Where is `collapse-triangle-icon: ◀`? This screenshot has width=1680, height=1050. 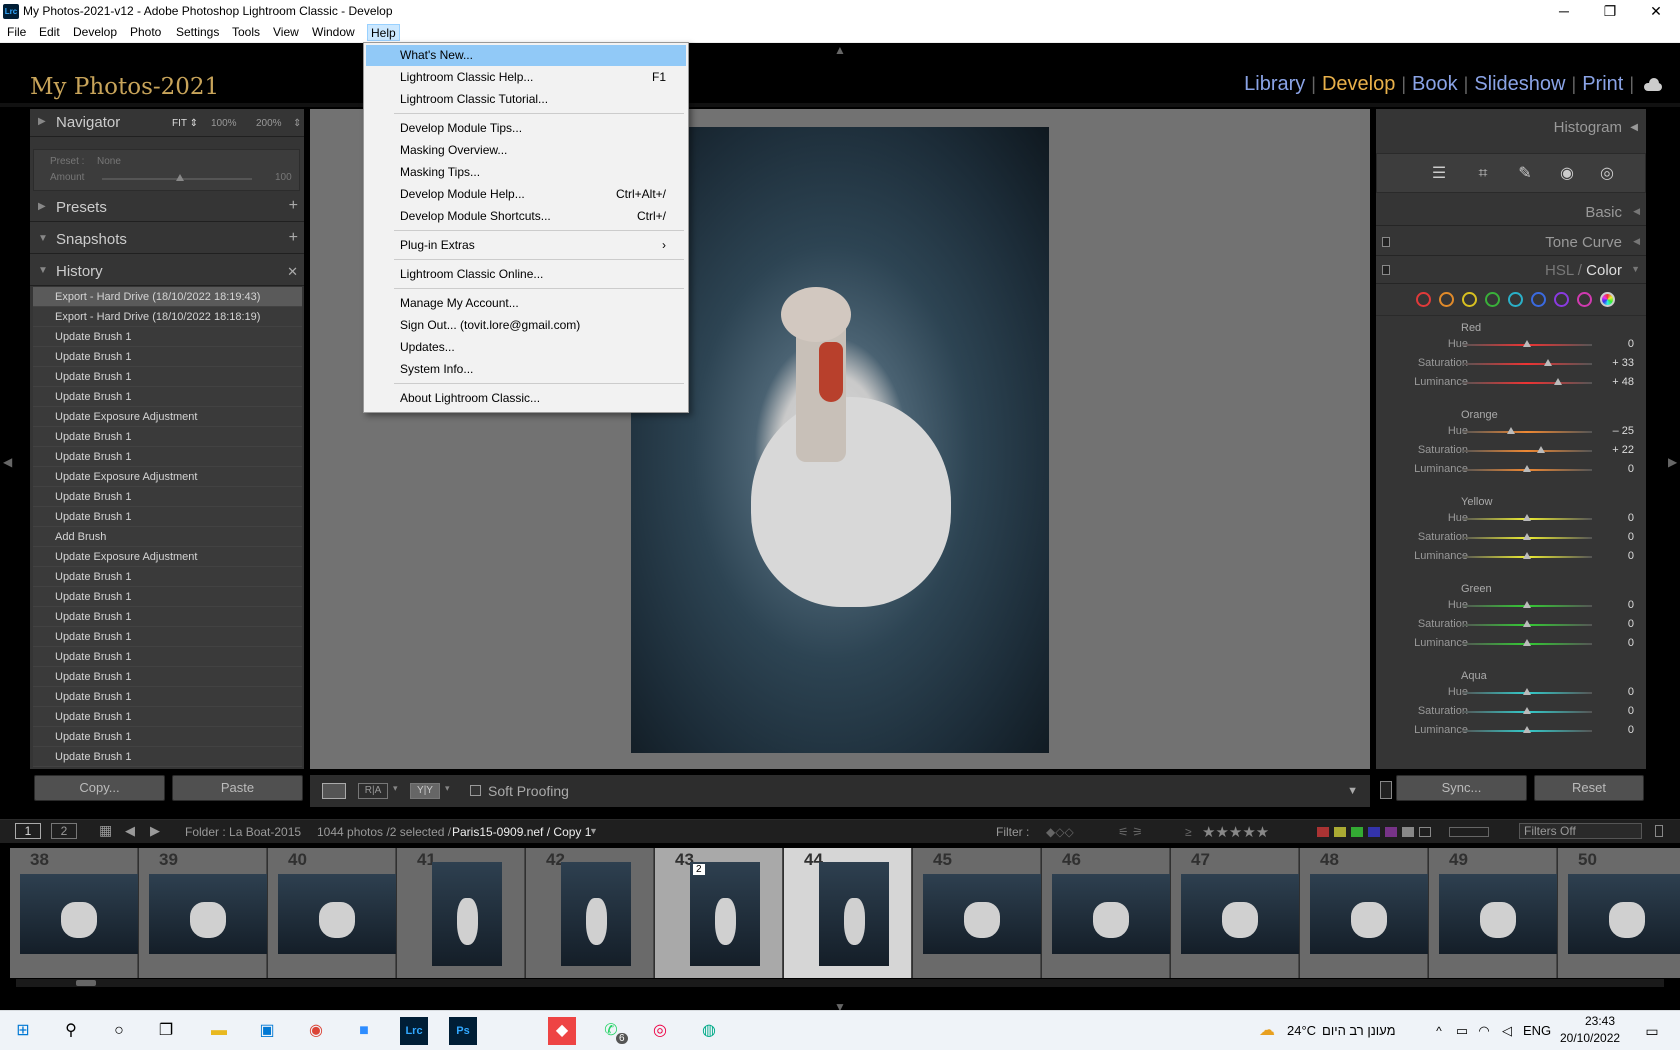
collapse-triangle-icon: ◀ is located at coordinates (1634, 127).